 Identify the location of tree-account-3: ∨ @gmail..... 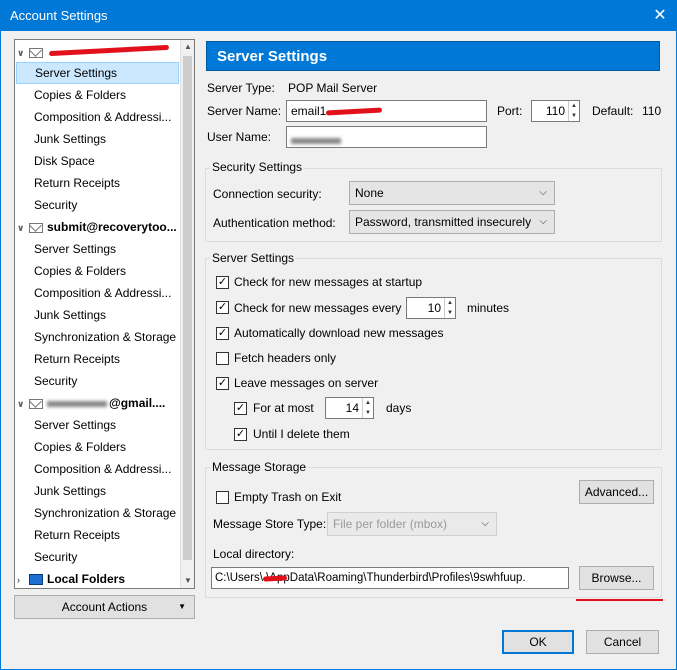
(98, 403).